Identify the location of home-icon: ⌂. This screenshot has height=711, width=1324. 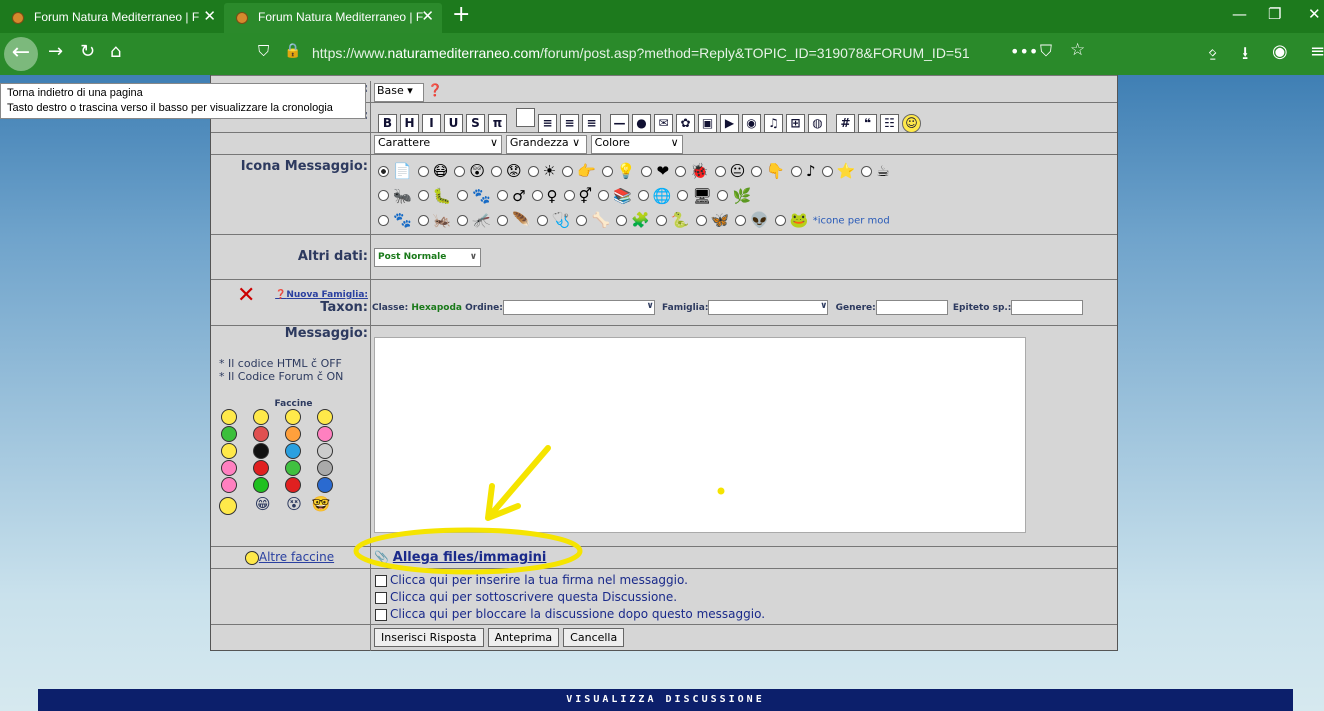
(115, 51).